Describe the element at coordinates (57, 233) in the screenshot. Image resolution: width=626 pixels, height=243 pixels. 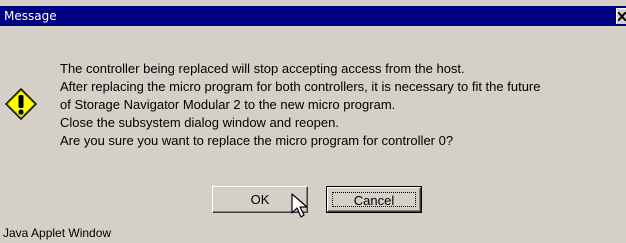
I see `java-applet-window-label: Java Applet Window` at that location.